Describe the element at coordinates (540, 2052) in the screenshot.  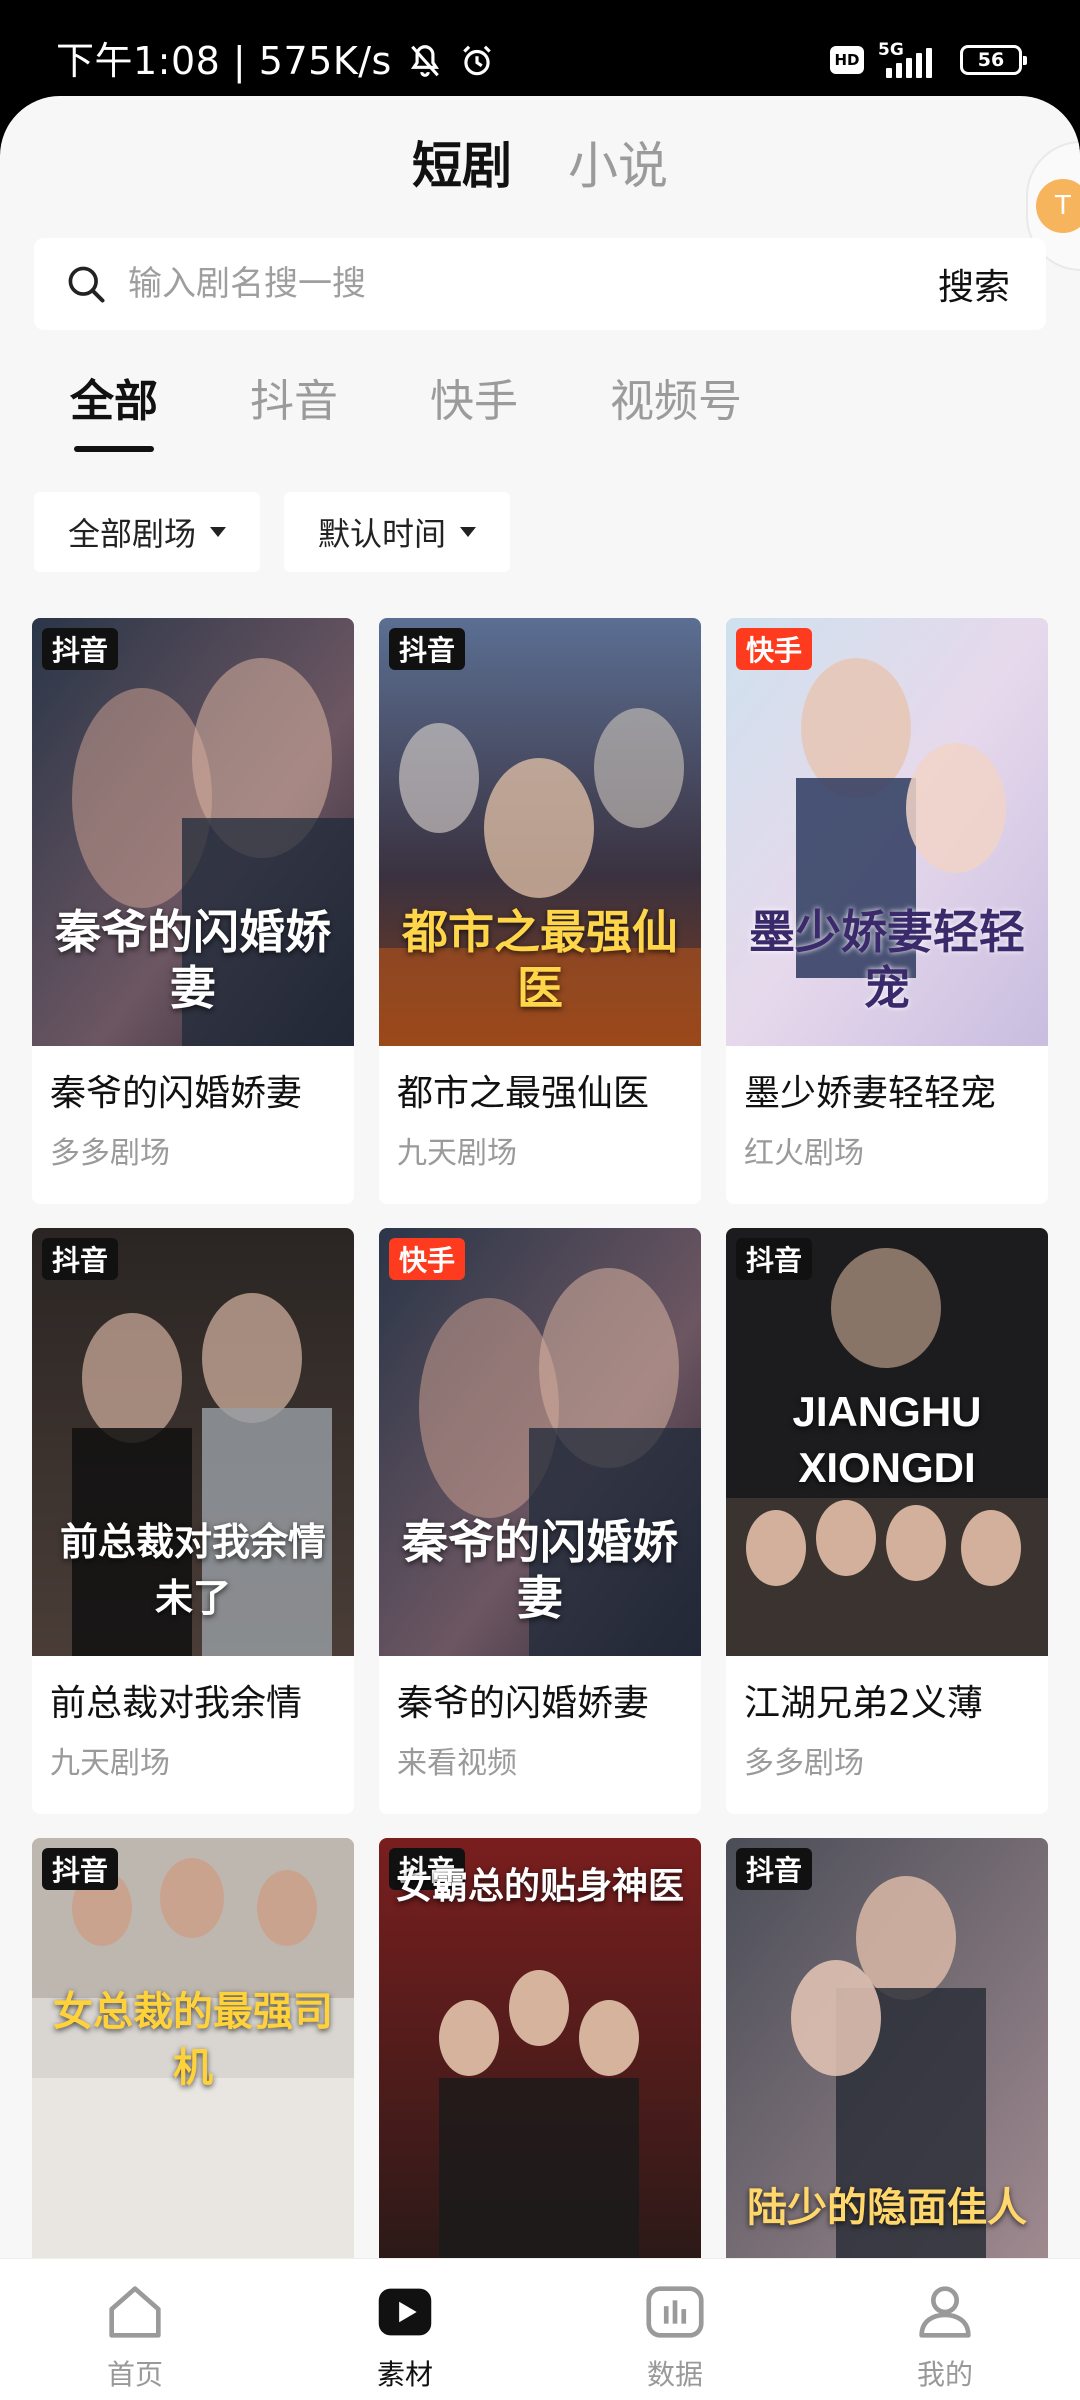
I see `drama-poster: 抖音 女霸总的贴身神医` at that location.